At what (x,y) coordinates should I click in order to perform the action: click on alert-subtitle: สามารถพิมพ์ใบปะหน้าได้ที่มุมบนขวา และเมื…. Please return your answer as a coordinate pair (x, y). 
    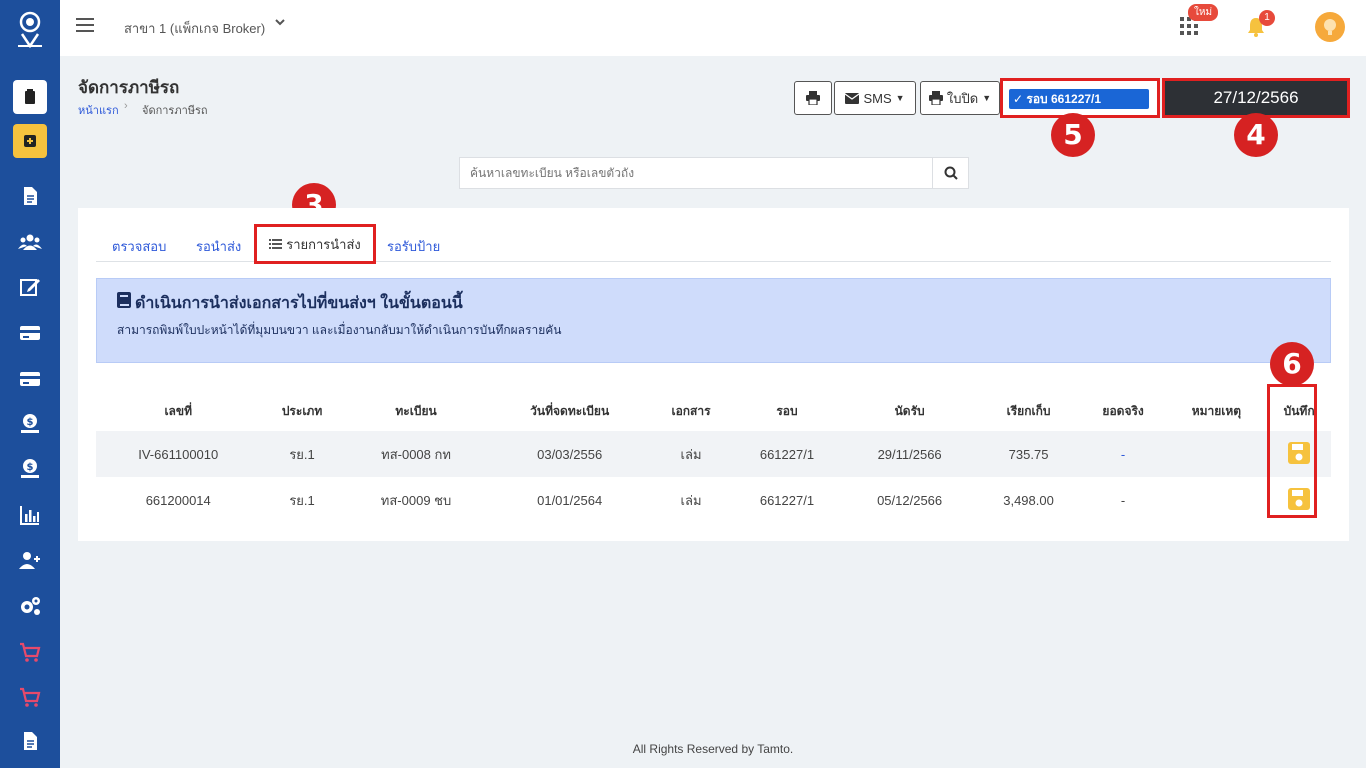
    Looking at the image, I should click on (339, 330).